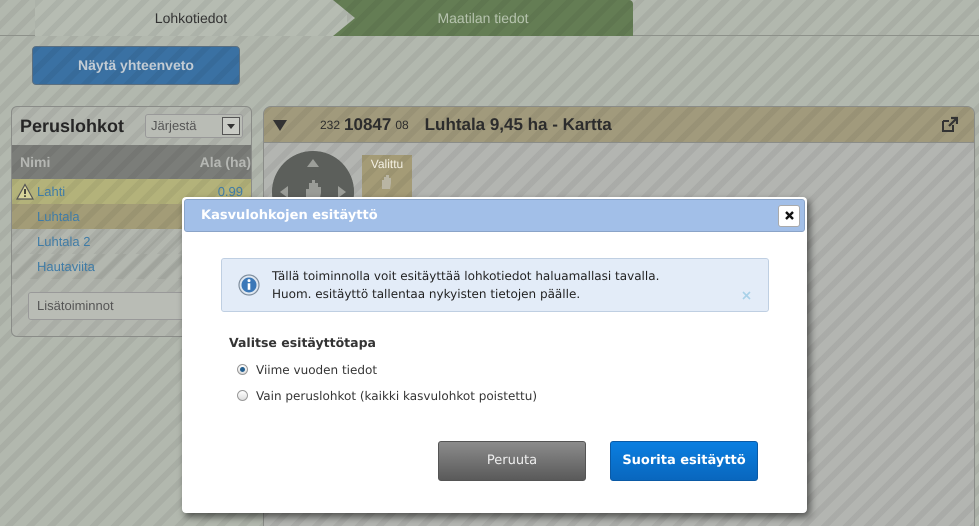 The height and width of the screenshot is (526, 979). Describe the element at coordinates (368, 125) in the screenshot. I see `code-main: 10847` at that location.